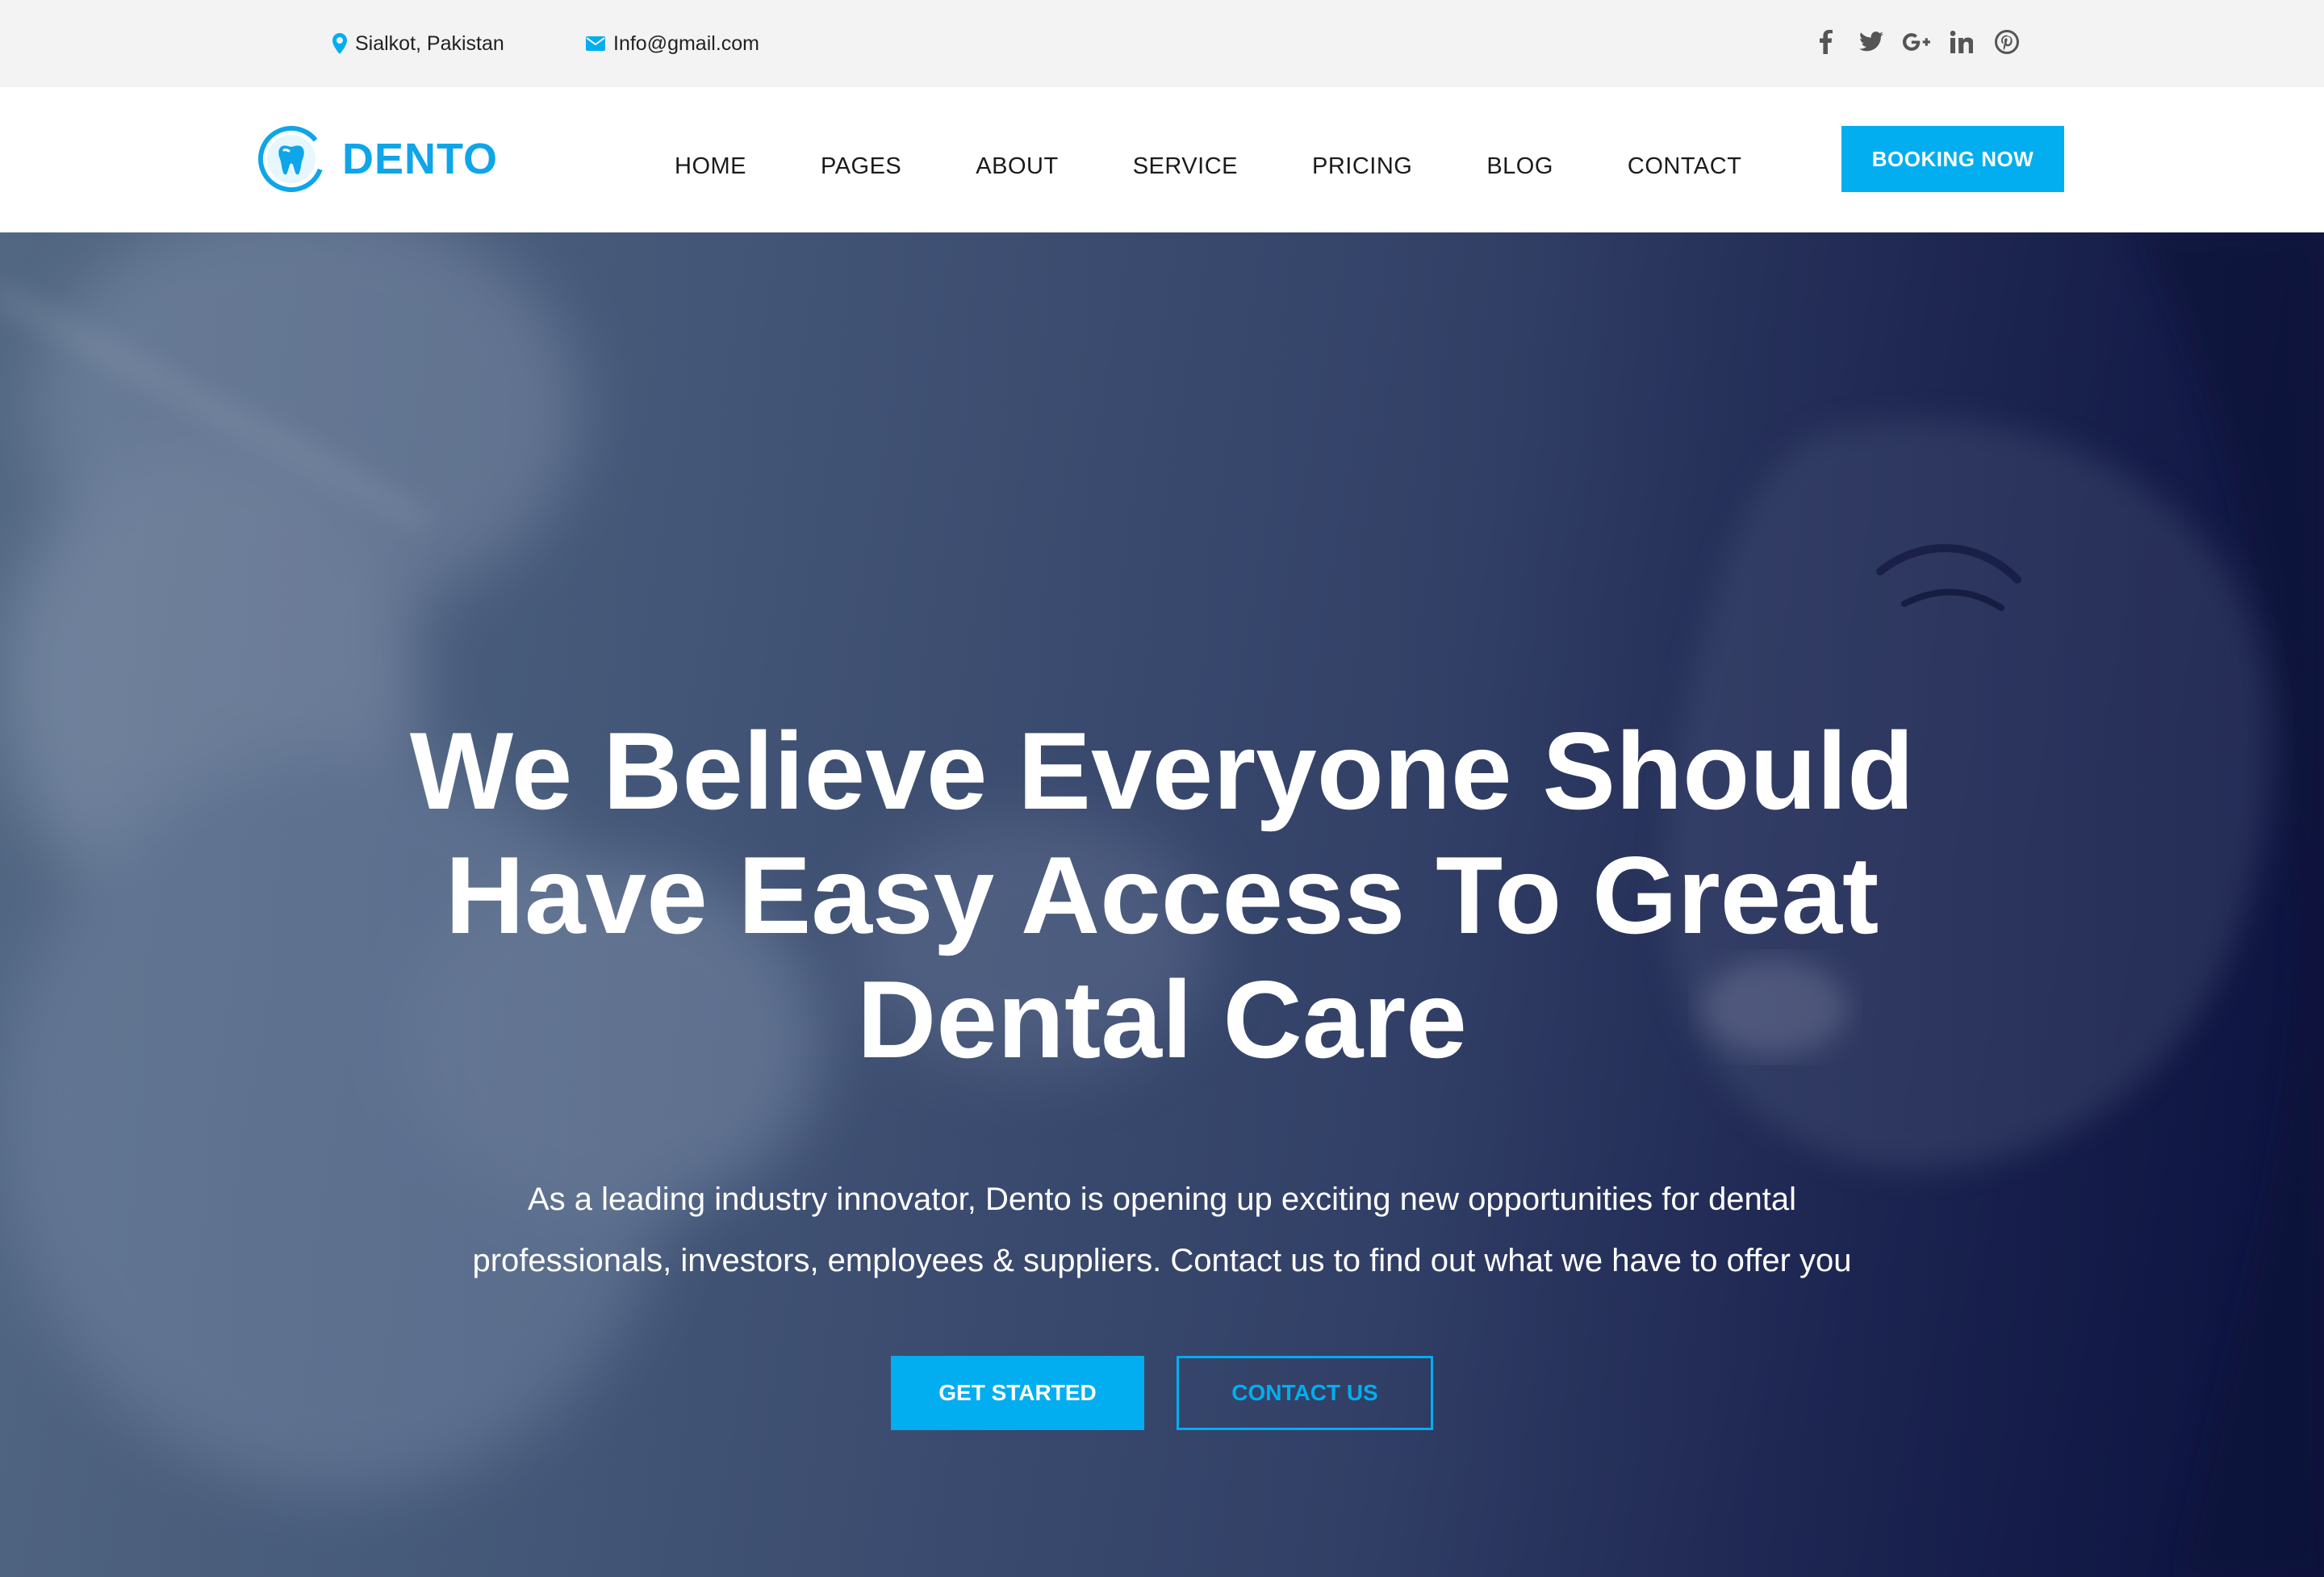 The width and height of the screenshot is (2324, 1577). What do you see at coordinates (1962, 42) in the screenshot?
I see `linkedin-icon` at bounding box center [1962, 42].